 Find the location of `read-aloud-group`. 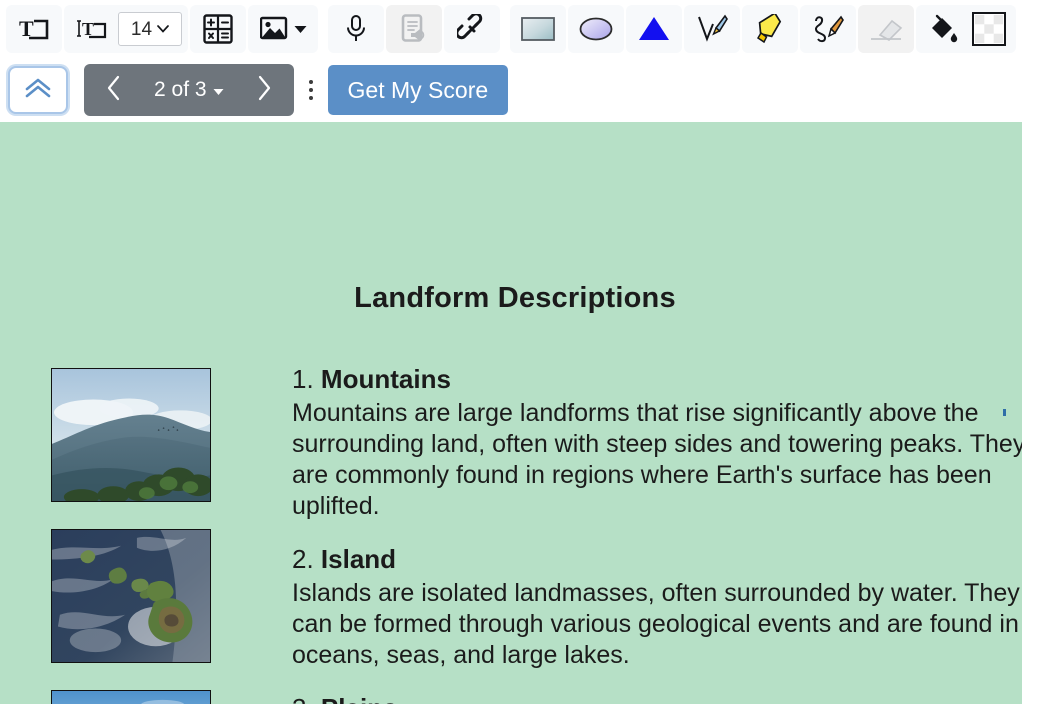

read-aloud-group is located at coordinates (414, 29).